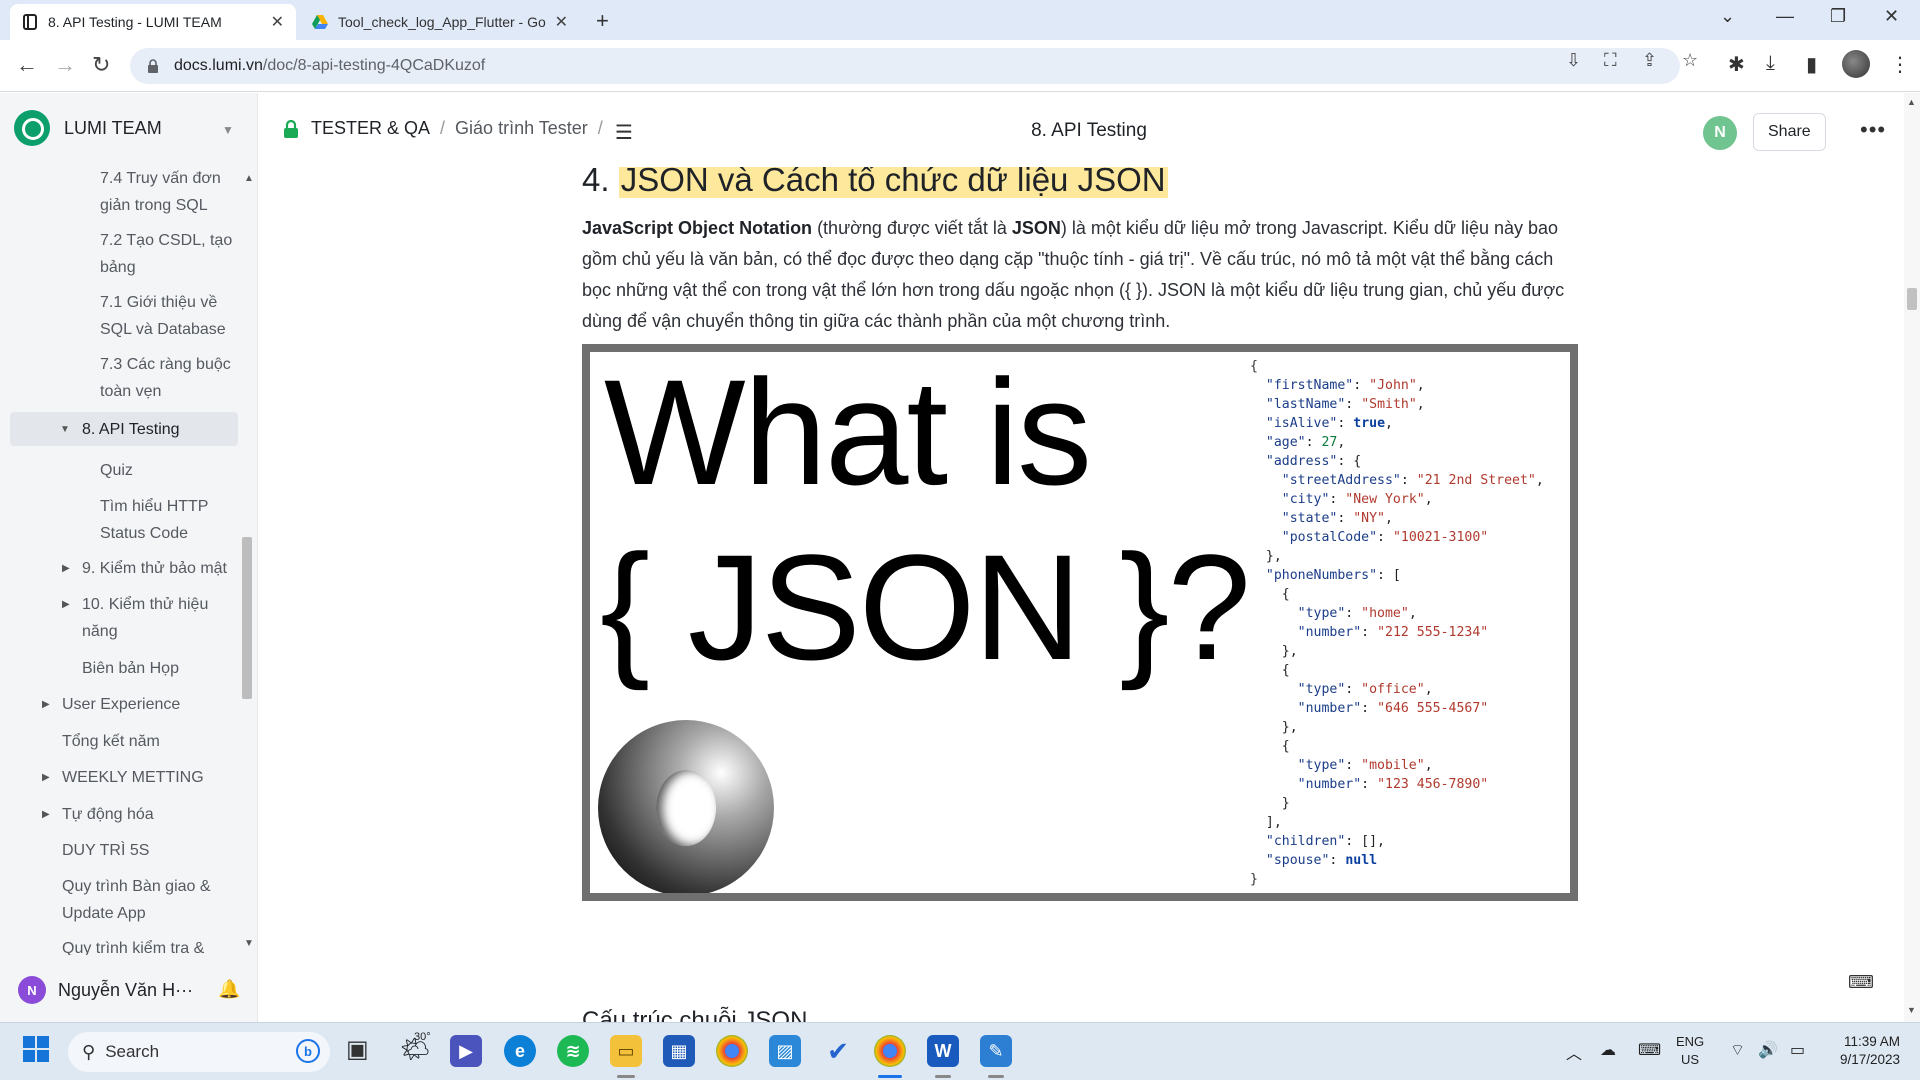 The width and height of the screenshot is (1920, 1080). What do you see at coordinates (1873, 130) in the screenshot?
I see `more-options-icon: •••` at bounding box center [1873, 130].